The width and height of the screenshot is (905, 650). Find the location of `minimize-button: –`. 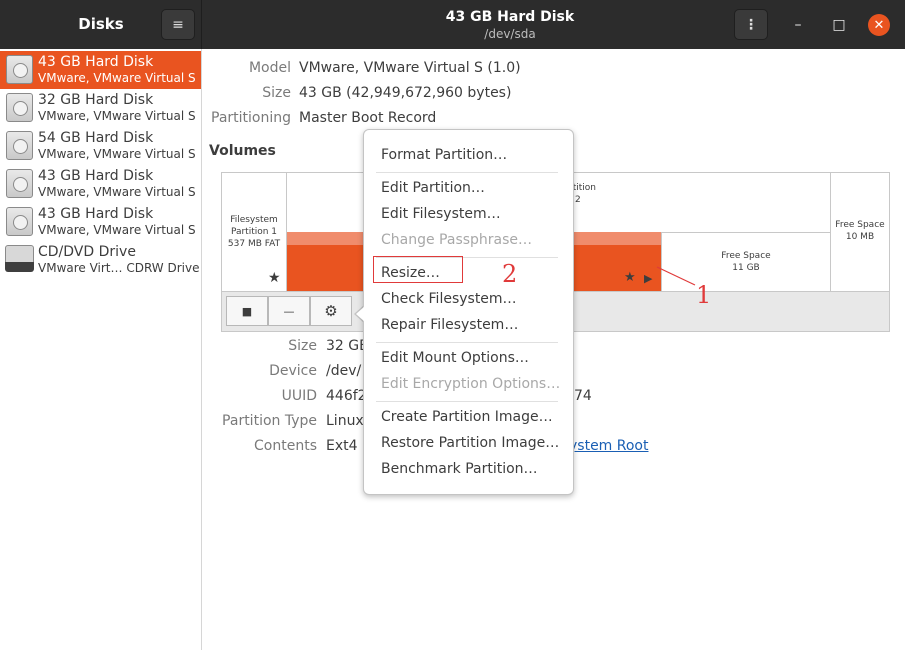

minimize-button: – is located at coordinates (798, 25).